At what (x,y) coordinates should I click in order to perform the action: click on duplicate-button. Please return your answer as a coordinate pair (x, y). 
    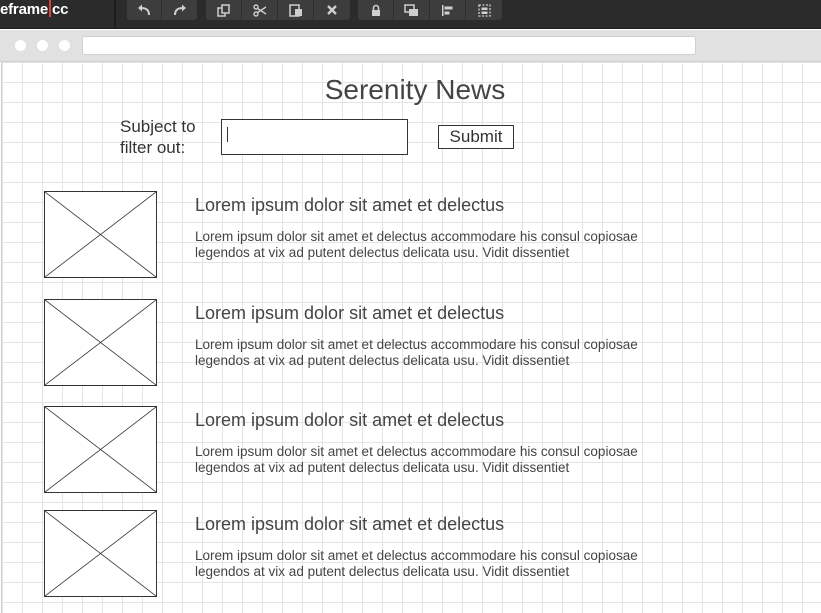
    Looking at the image, I should click on (224, 10).